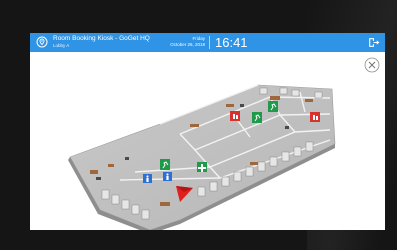 The image size is (397, 250). I want to click on clock-time: 16:41, so click(231, 42).